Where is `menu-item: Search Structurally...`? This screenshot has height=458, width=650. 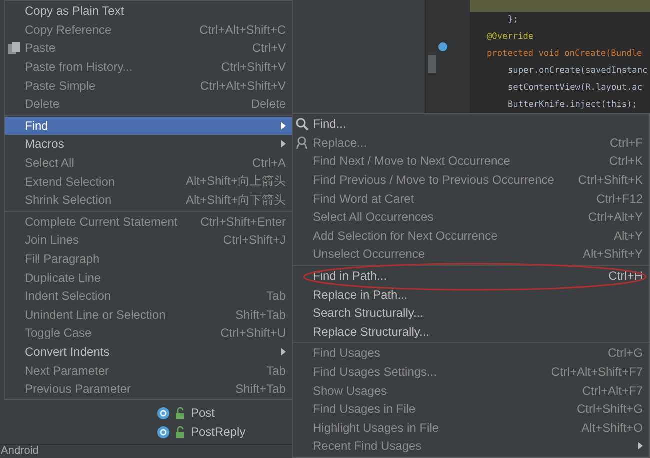
menu-item: Search Structurally... is located at coordinates (471, 313).